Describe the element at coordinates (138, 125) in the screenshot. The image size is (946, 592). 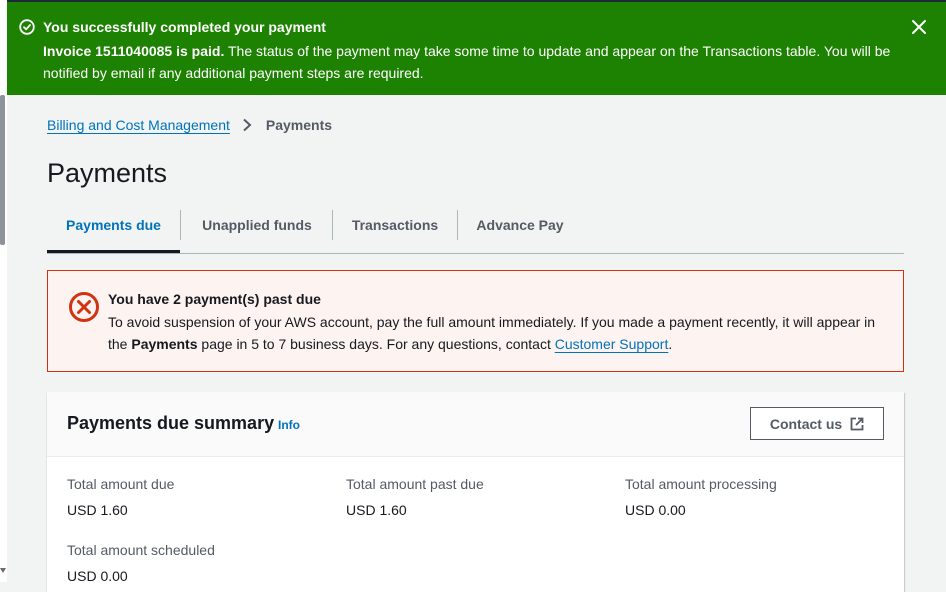
I see `breadcrumb-billing-link: Billing and Cost Management` at that location.